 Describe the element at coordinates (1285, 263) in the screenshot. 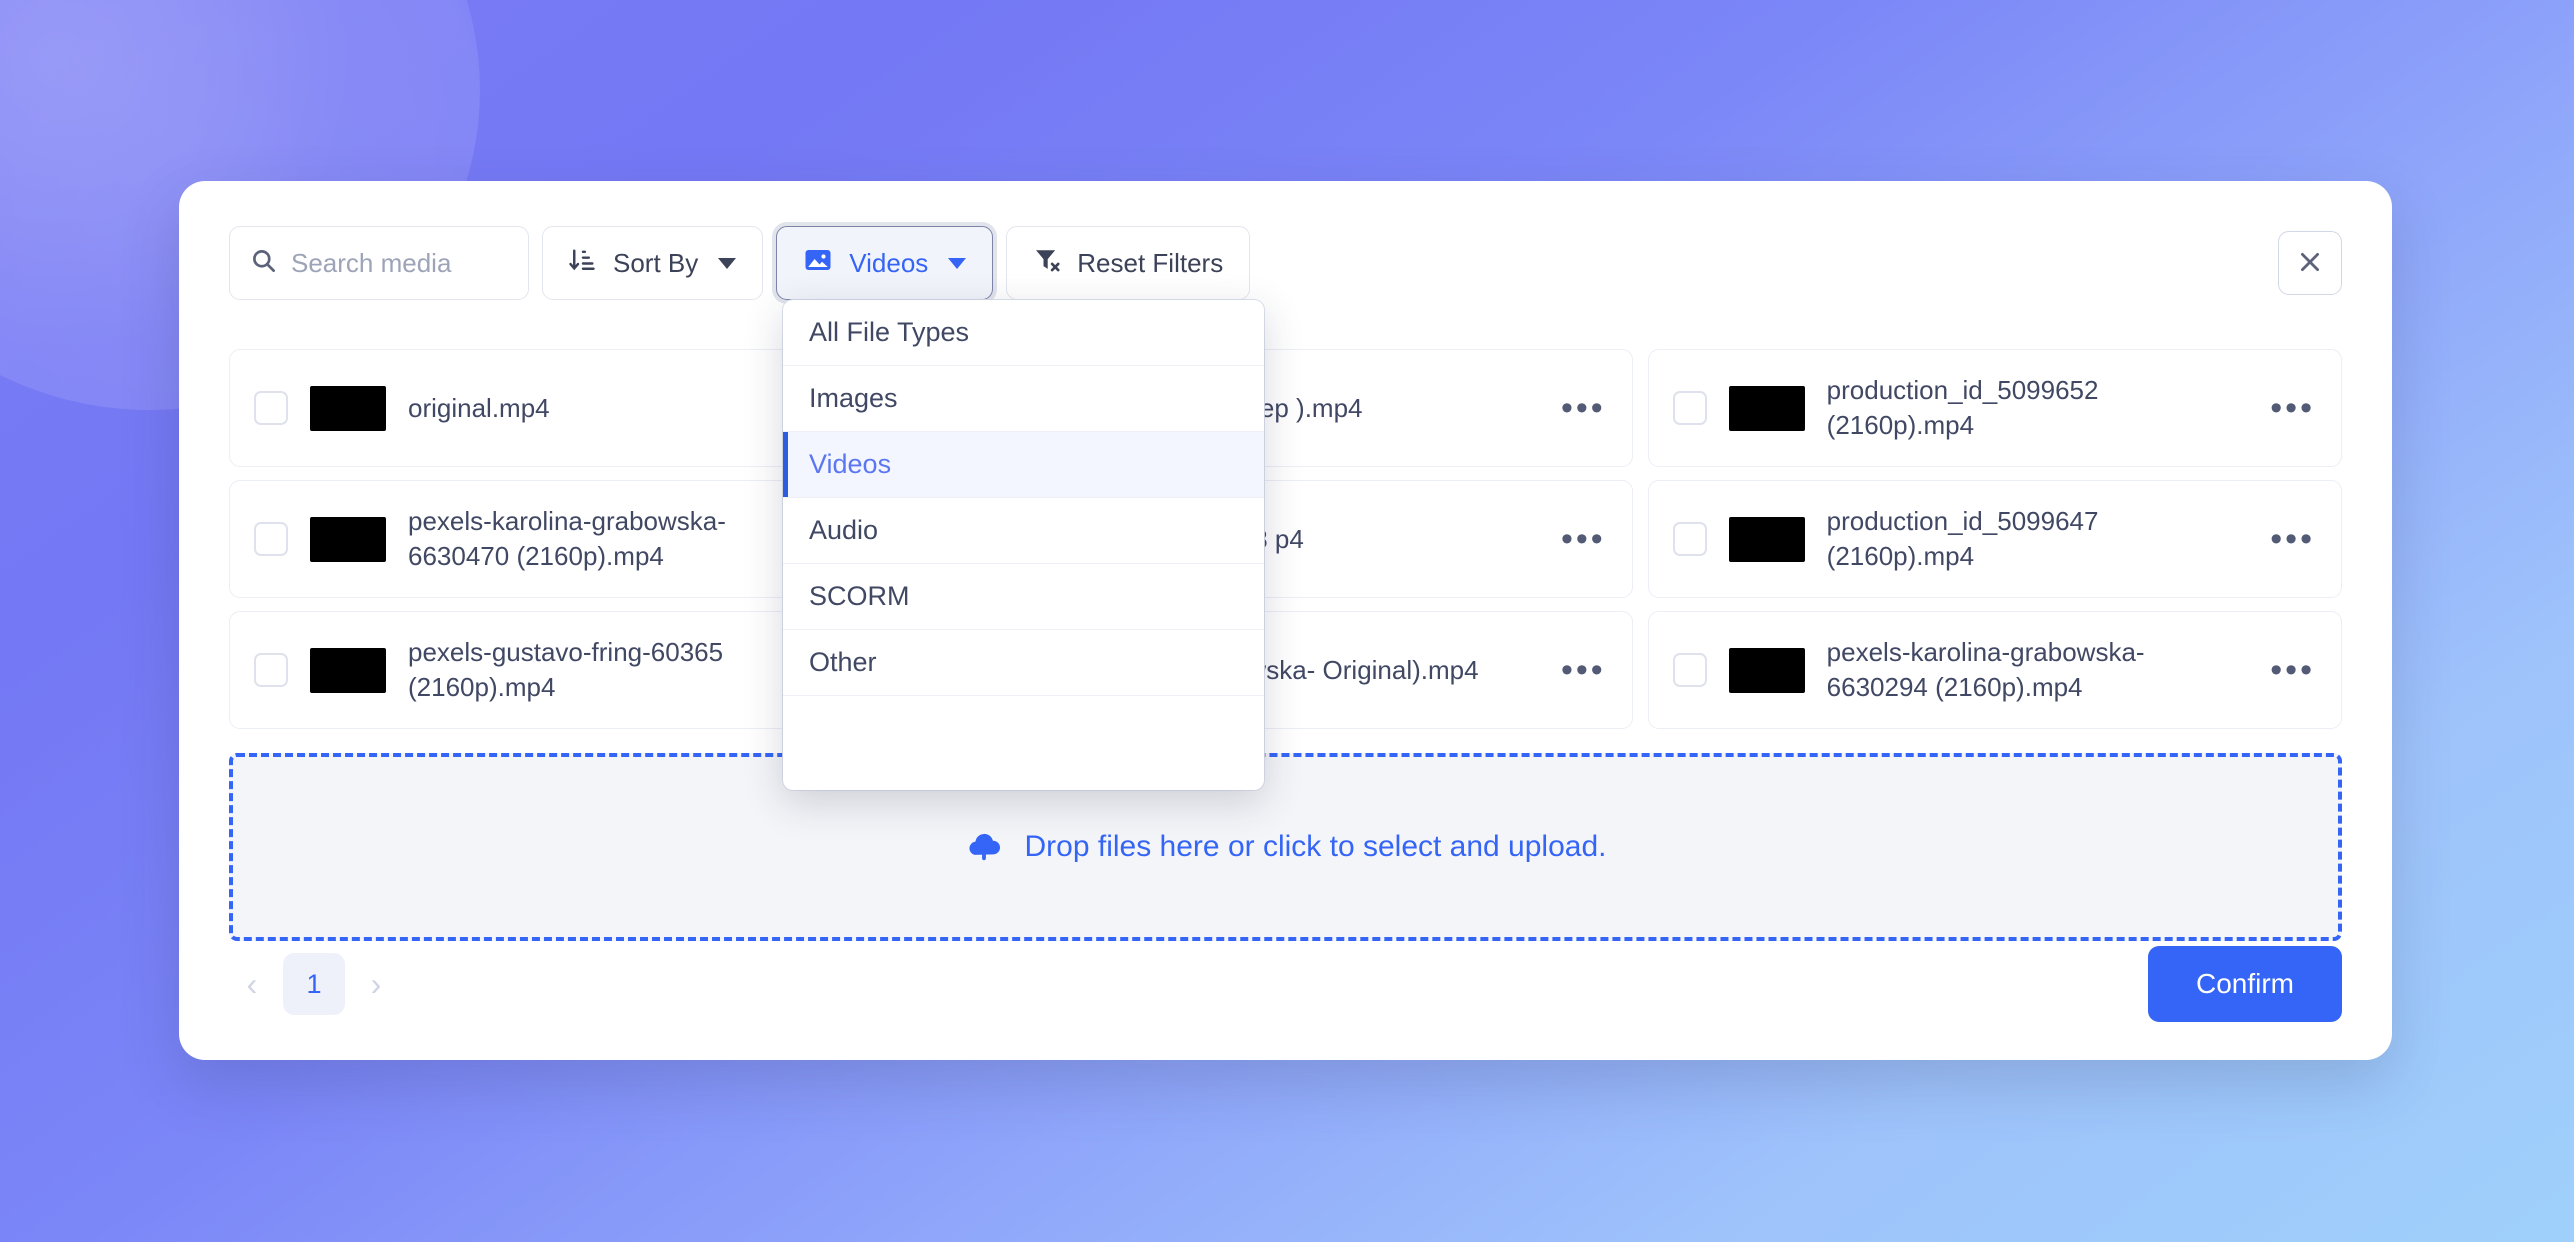

I see `toolbar: Sort By Videos` at that location.